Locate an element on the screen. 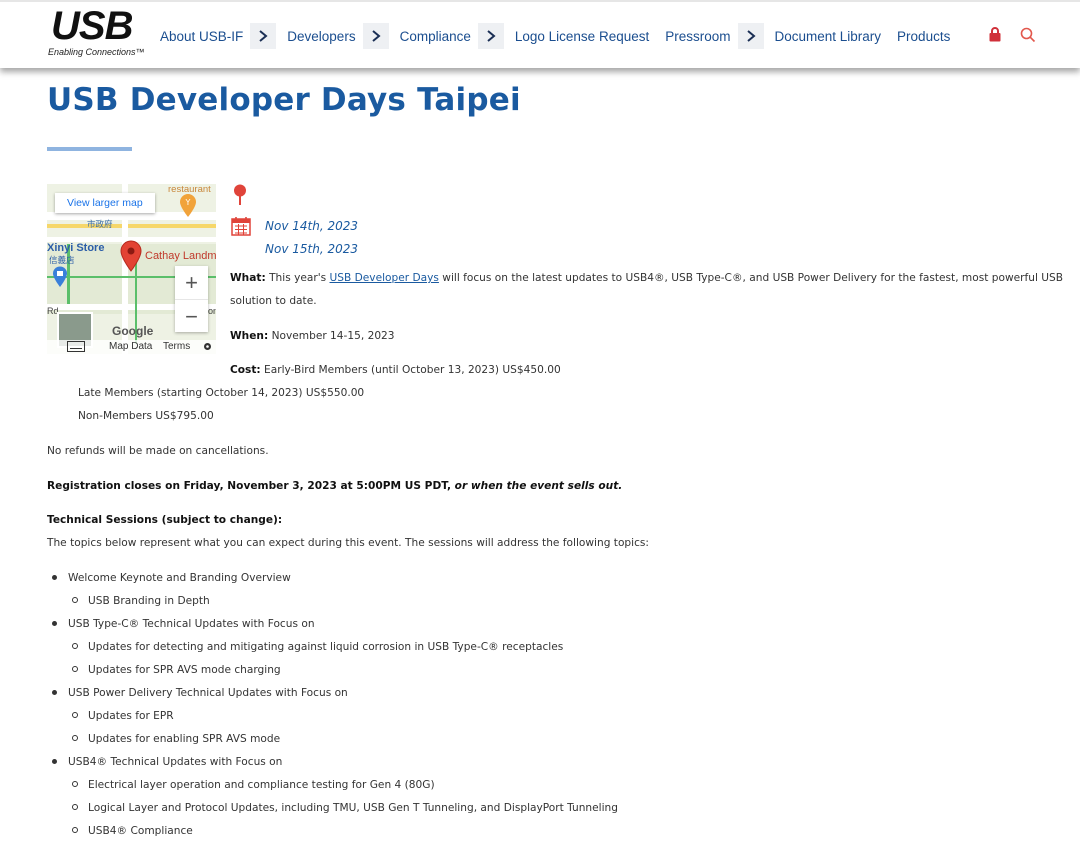 The width and height of the screenshot is (1080, 848). nav-developers: Developers is located at coordinates (321, 36).